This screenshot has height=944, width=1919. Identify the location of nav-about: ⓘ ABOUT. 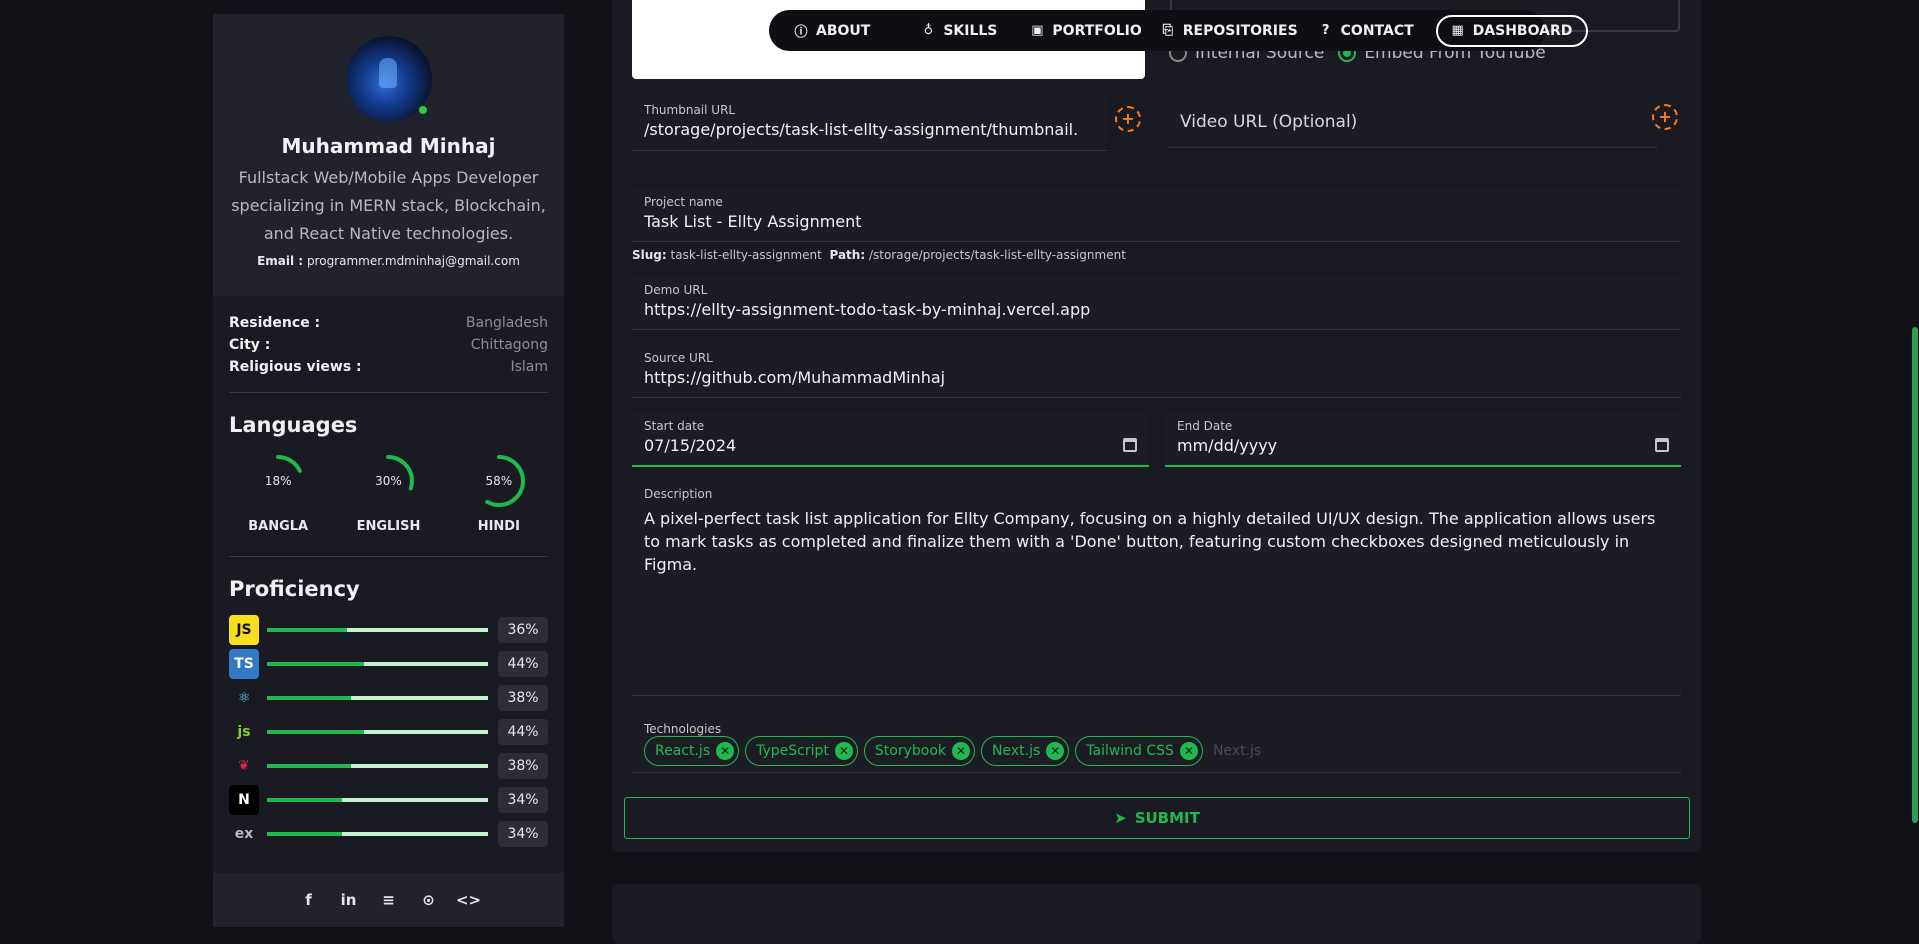
(832, 31).